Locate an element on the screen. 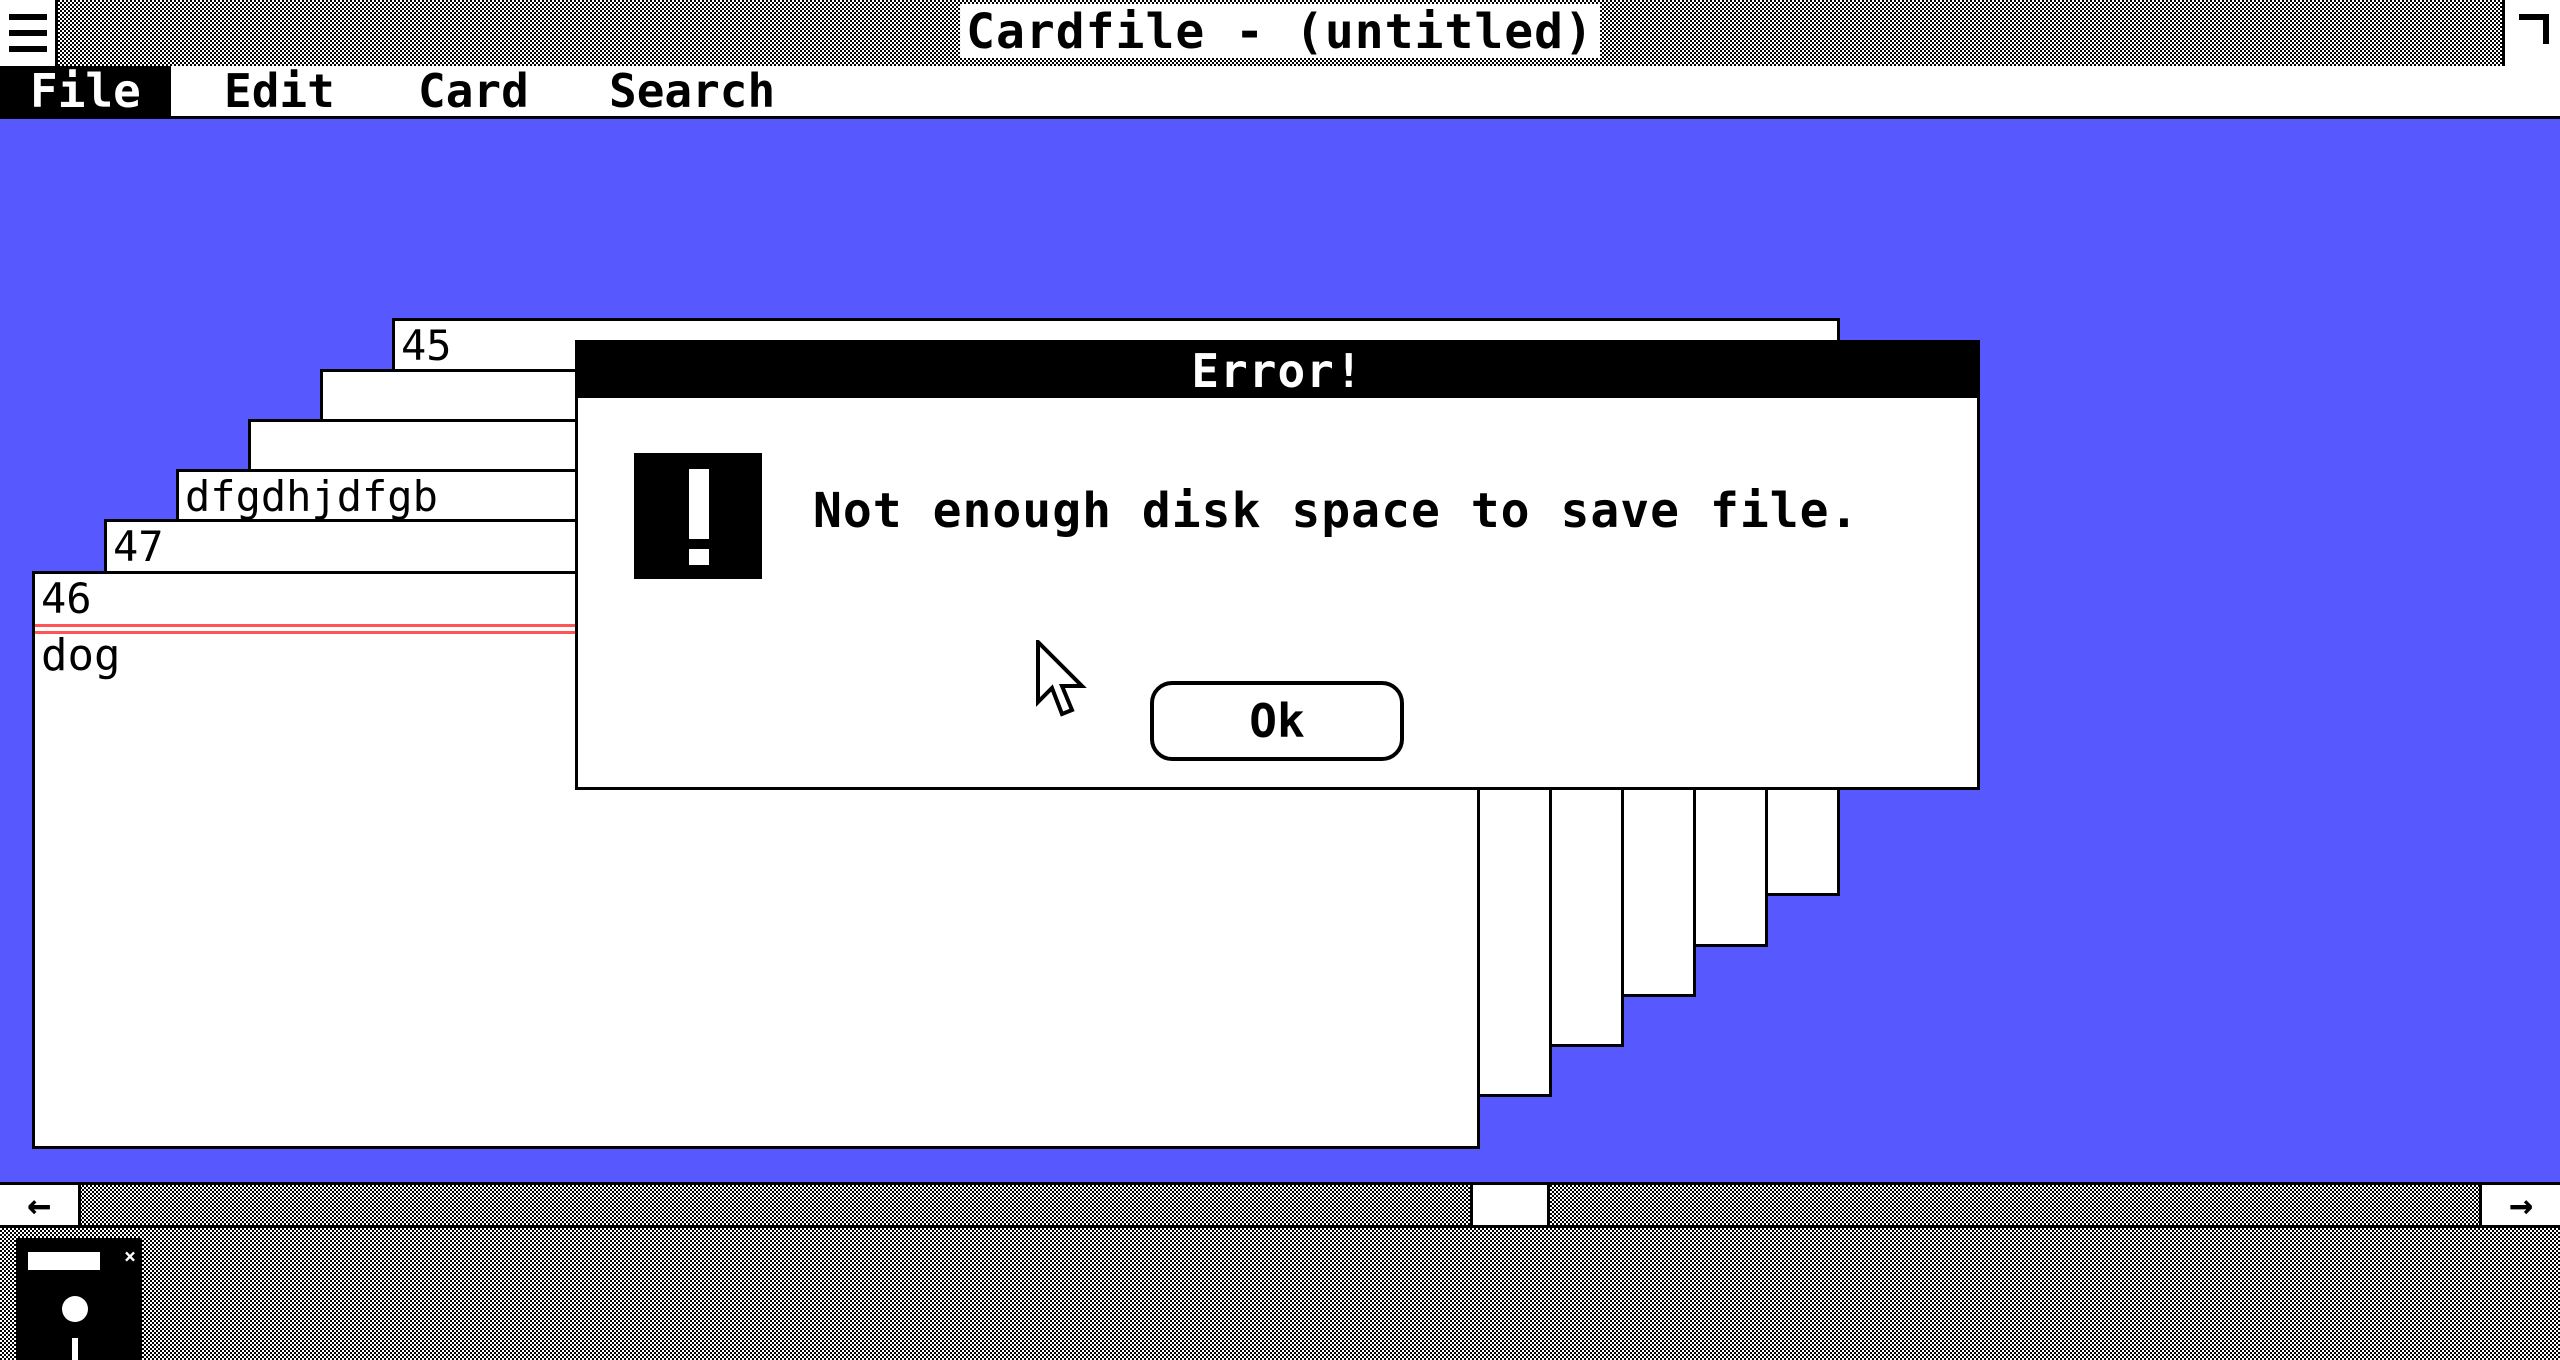  ok-button: Ok is located at coordinates (1277, 721).